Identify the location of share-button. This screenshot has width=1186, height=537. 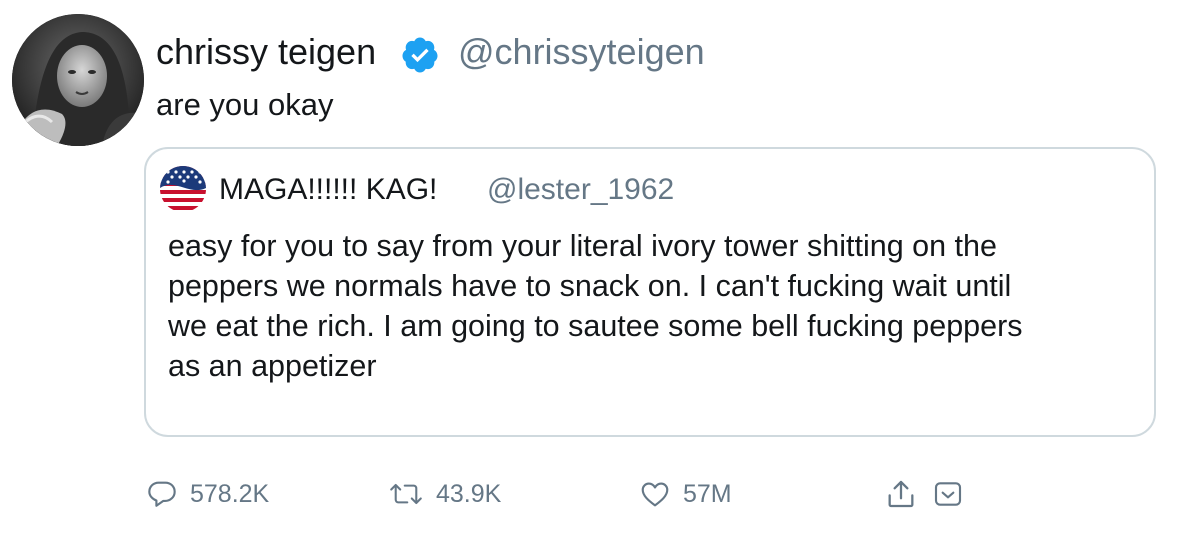
(901, 494).